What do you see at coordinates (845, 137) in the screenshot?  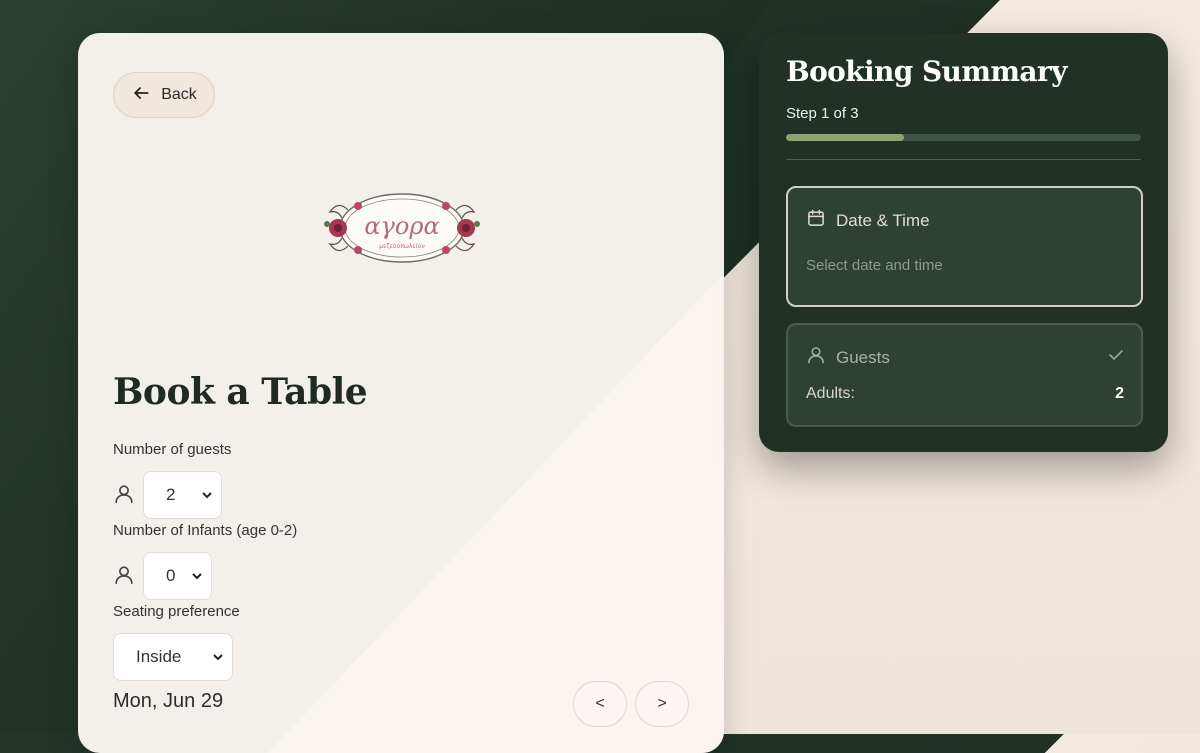 I see `progress-fill` at bounding box center [845, 137].